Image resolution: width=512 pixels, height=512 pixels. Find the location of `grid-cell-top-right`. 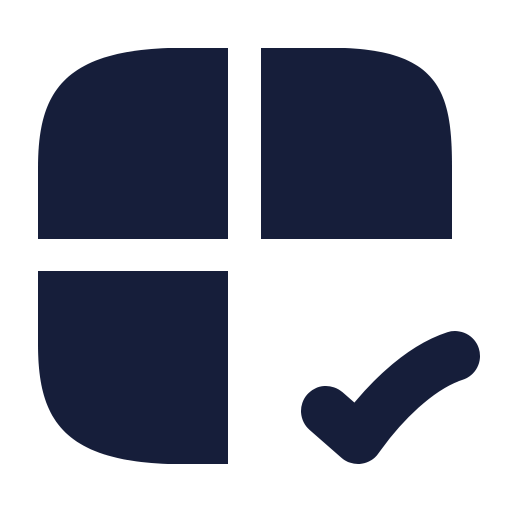

grid-cell-top-right is located at coordinates (356, 143).